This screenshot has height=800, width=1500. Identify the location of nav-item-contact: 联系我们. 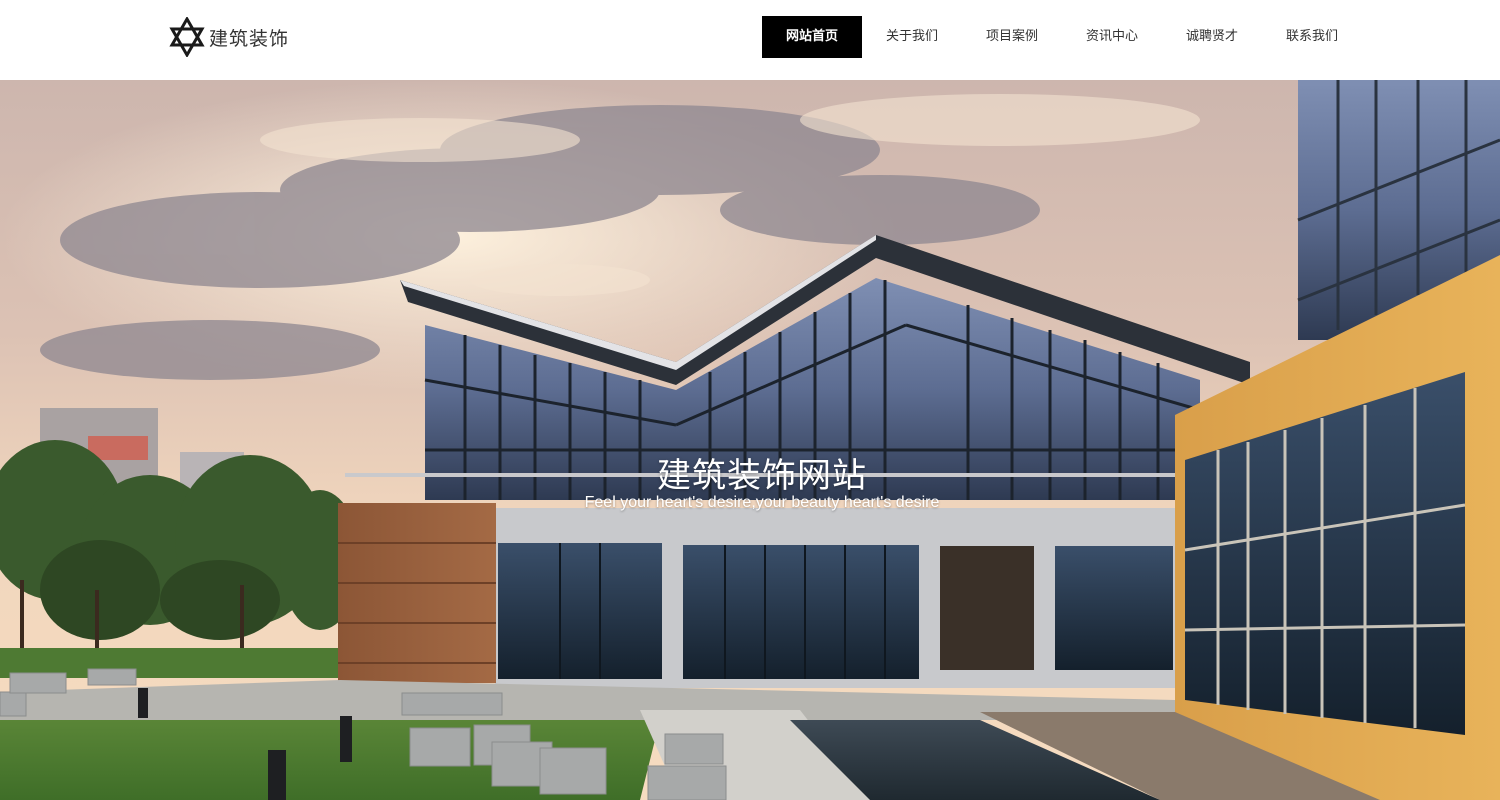
(1312, 37).